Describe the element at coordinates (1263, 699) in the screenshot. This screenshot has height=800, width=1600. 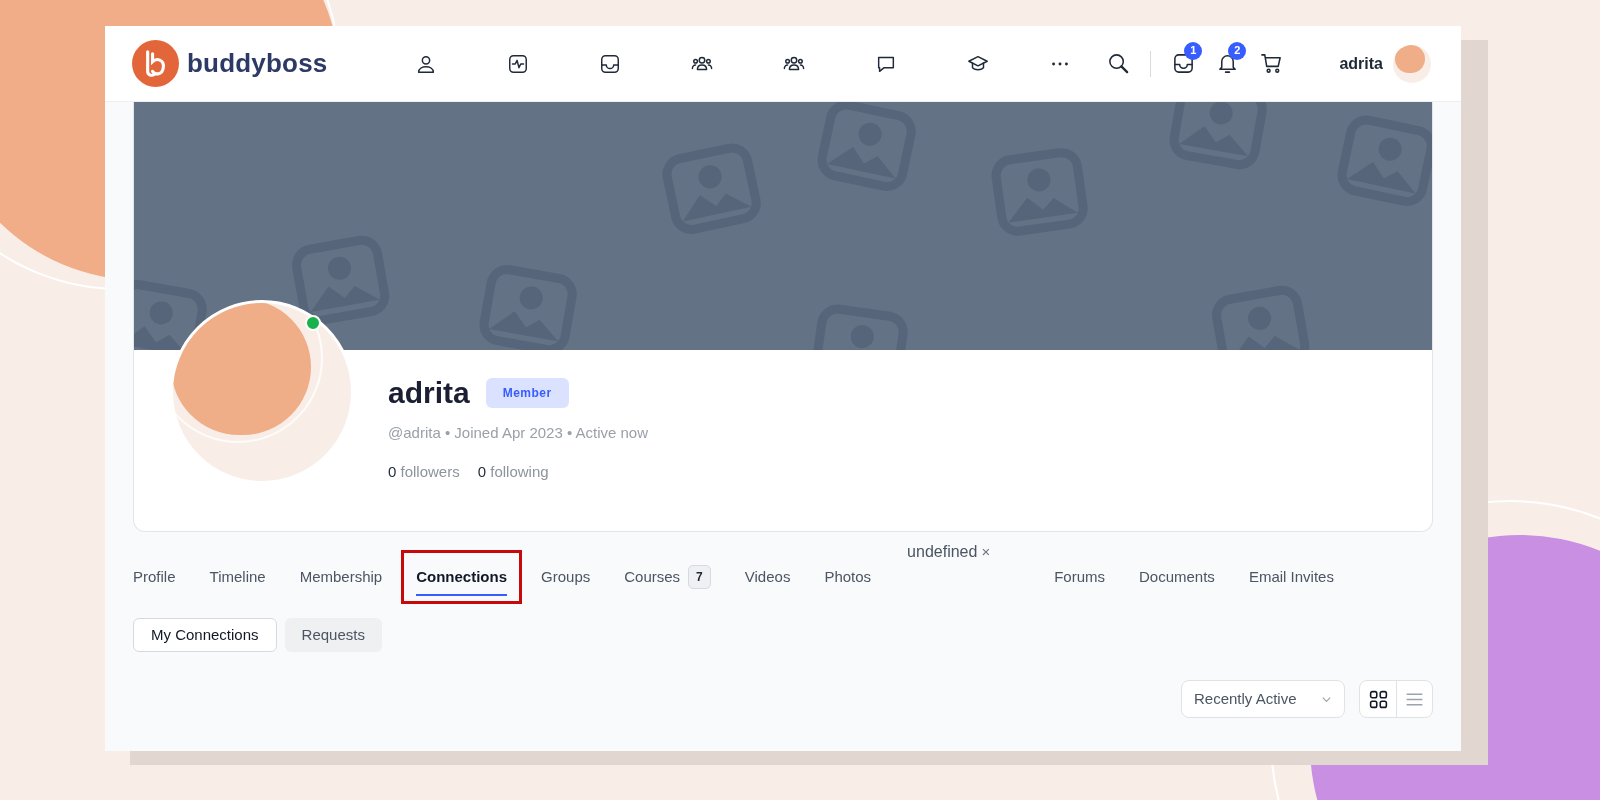
I see `sort-dropdown: Recently Active` at that location.